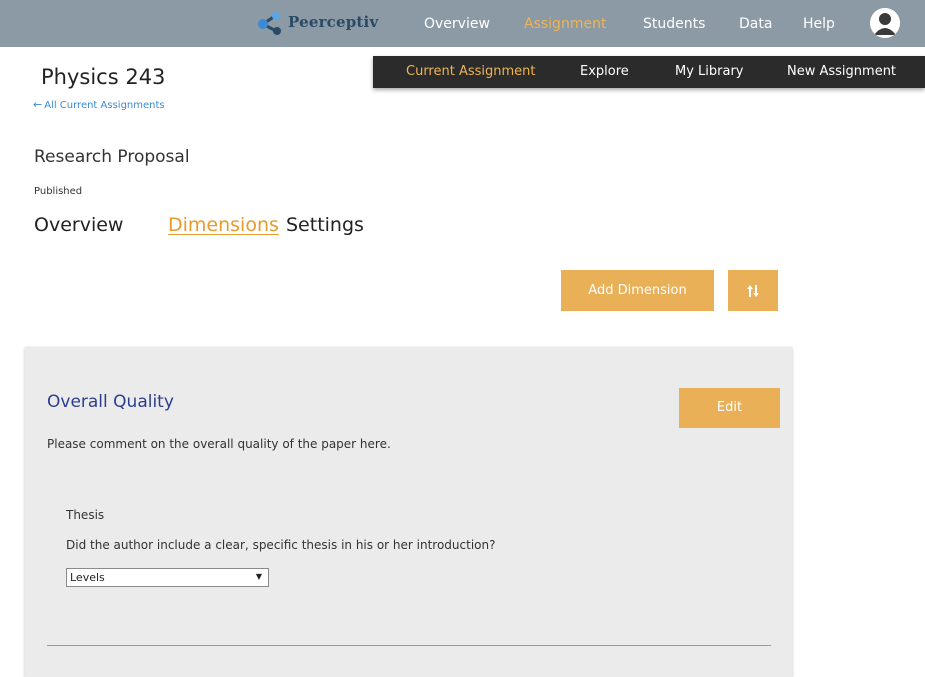  I want to click on criterion-name: Thesis, so click(85, 515).